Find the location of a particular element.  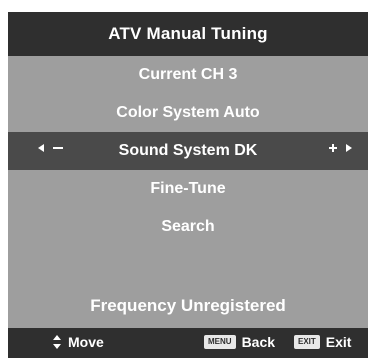

menu-key-badge: MENU is located at coordinates (220, 342).